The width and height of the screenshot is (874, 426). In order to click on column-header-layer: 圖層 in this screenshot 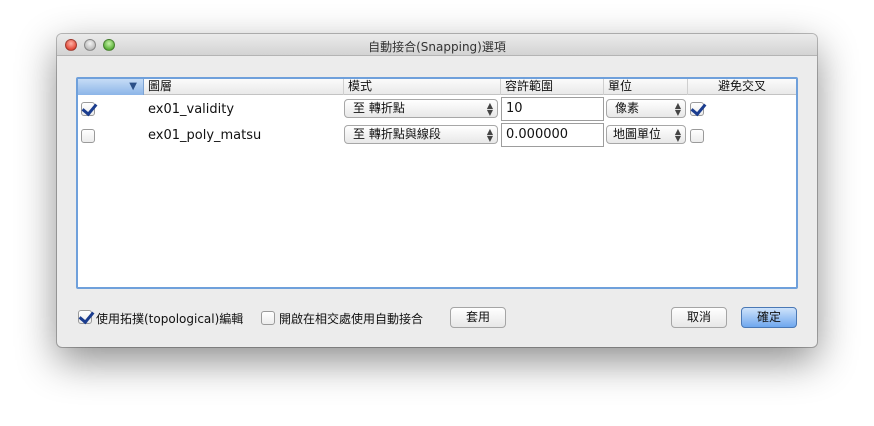, I will do `click(244, 87)`.